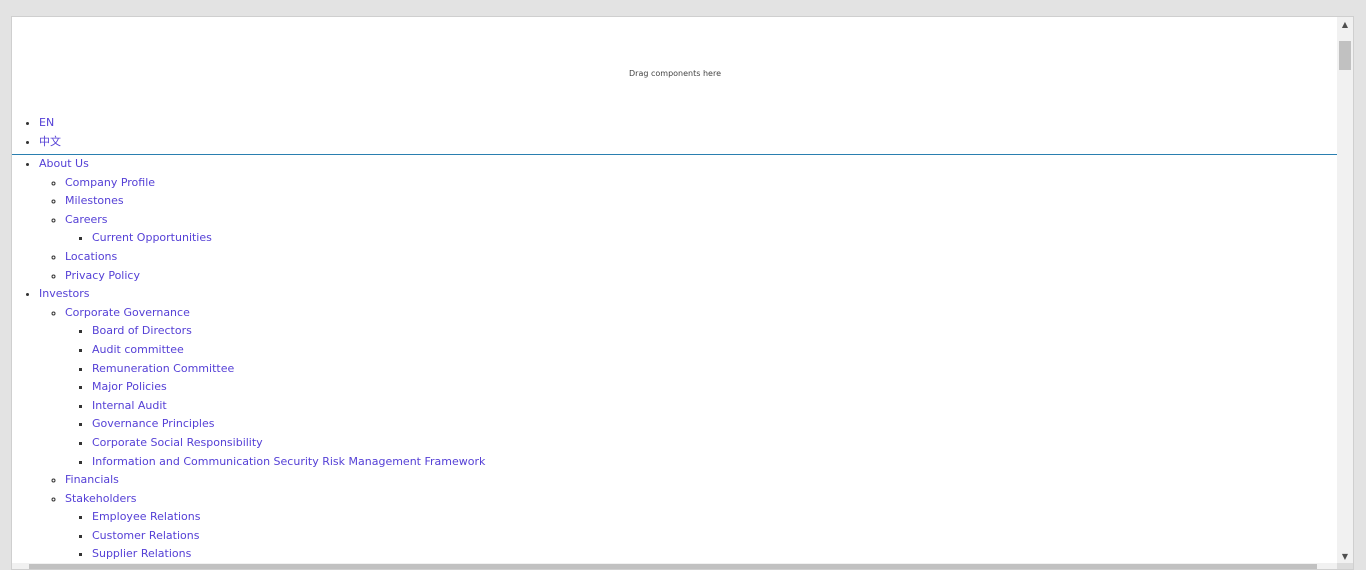 This screenshot has height=570, width=1366. What do you see at coordinates (50, 141) in the screenshot?
I see `language-link-zh: 中文` at bounding box center [50, 141].